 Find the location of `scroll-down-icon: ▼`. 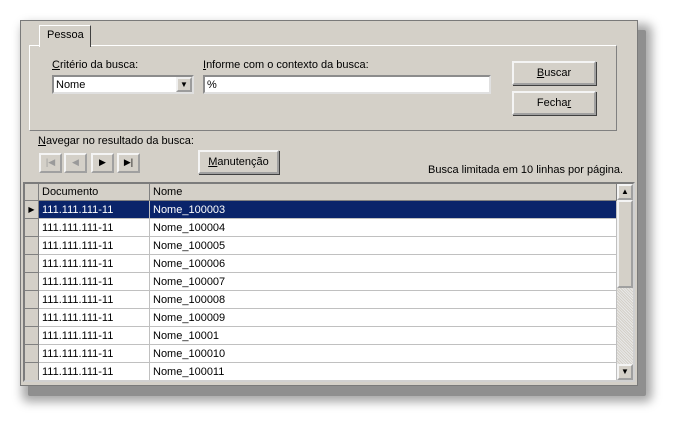

scroll-down-icon: ▼ is located at coordinates (625, 372).